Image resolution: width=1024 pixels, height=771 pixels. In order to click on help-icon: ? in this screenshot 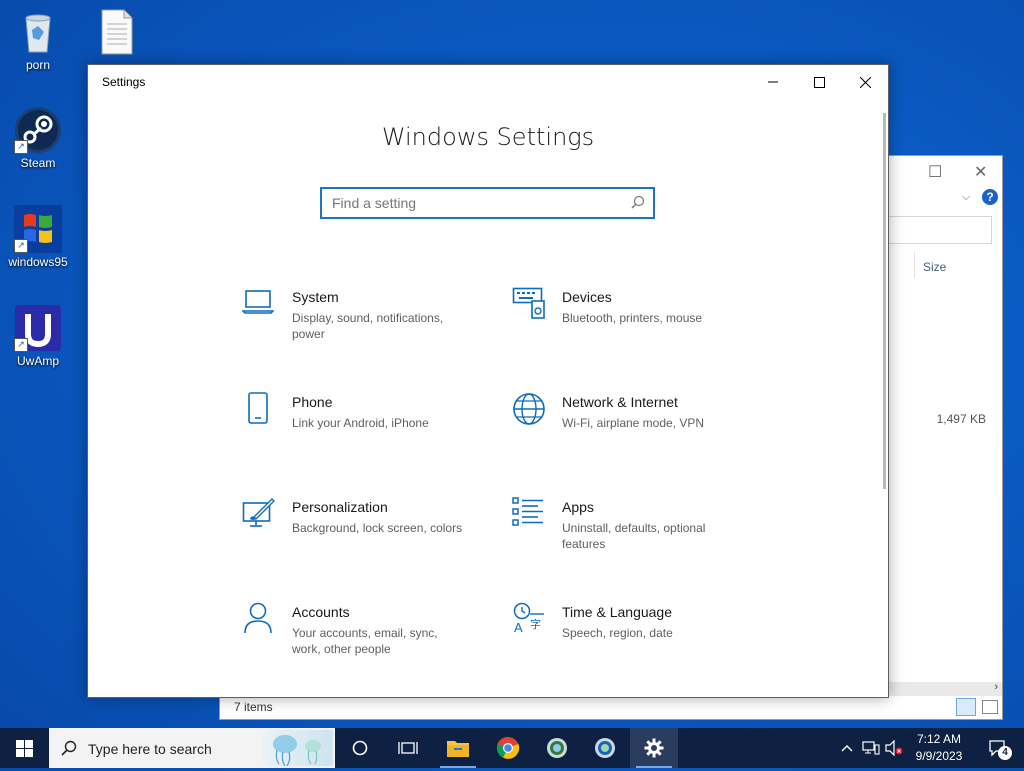, I will do `click(990, 197)`.